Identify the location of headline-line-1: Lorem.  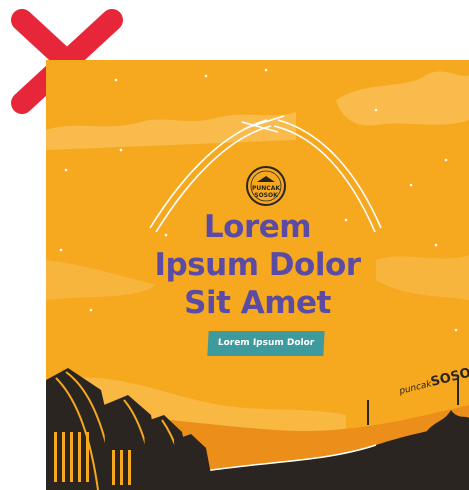
(257, 227).